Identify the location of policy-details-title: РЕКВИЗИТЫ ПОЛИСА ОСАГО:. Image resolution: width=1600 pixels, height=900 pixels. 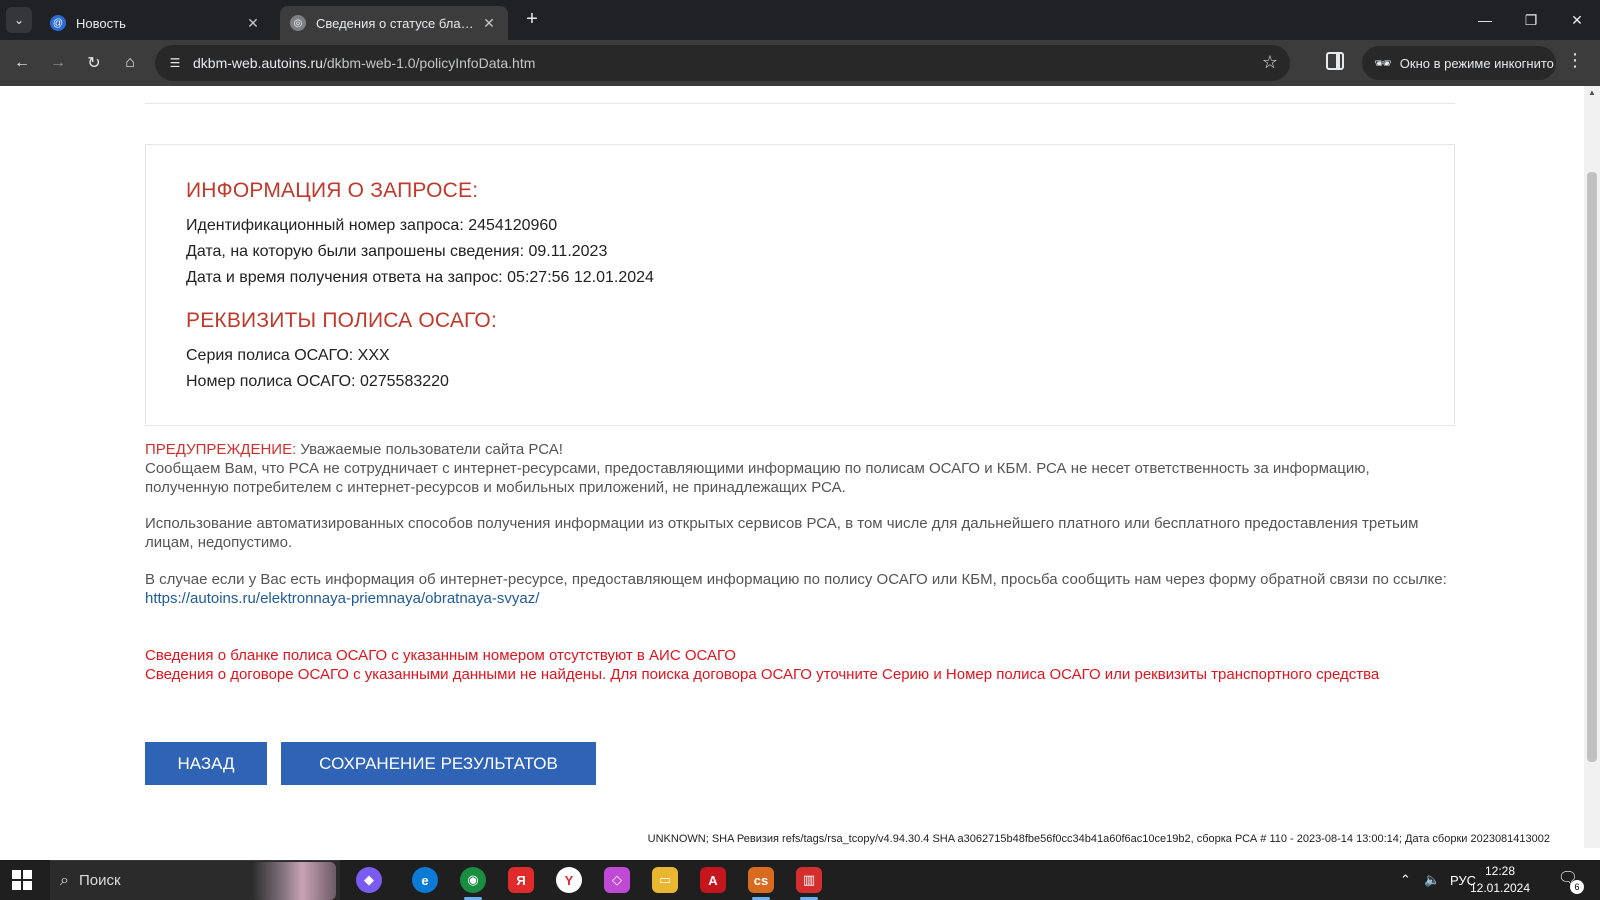
(341, 320).